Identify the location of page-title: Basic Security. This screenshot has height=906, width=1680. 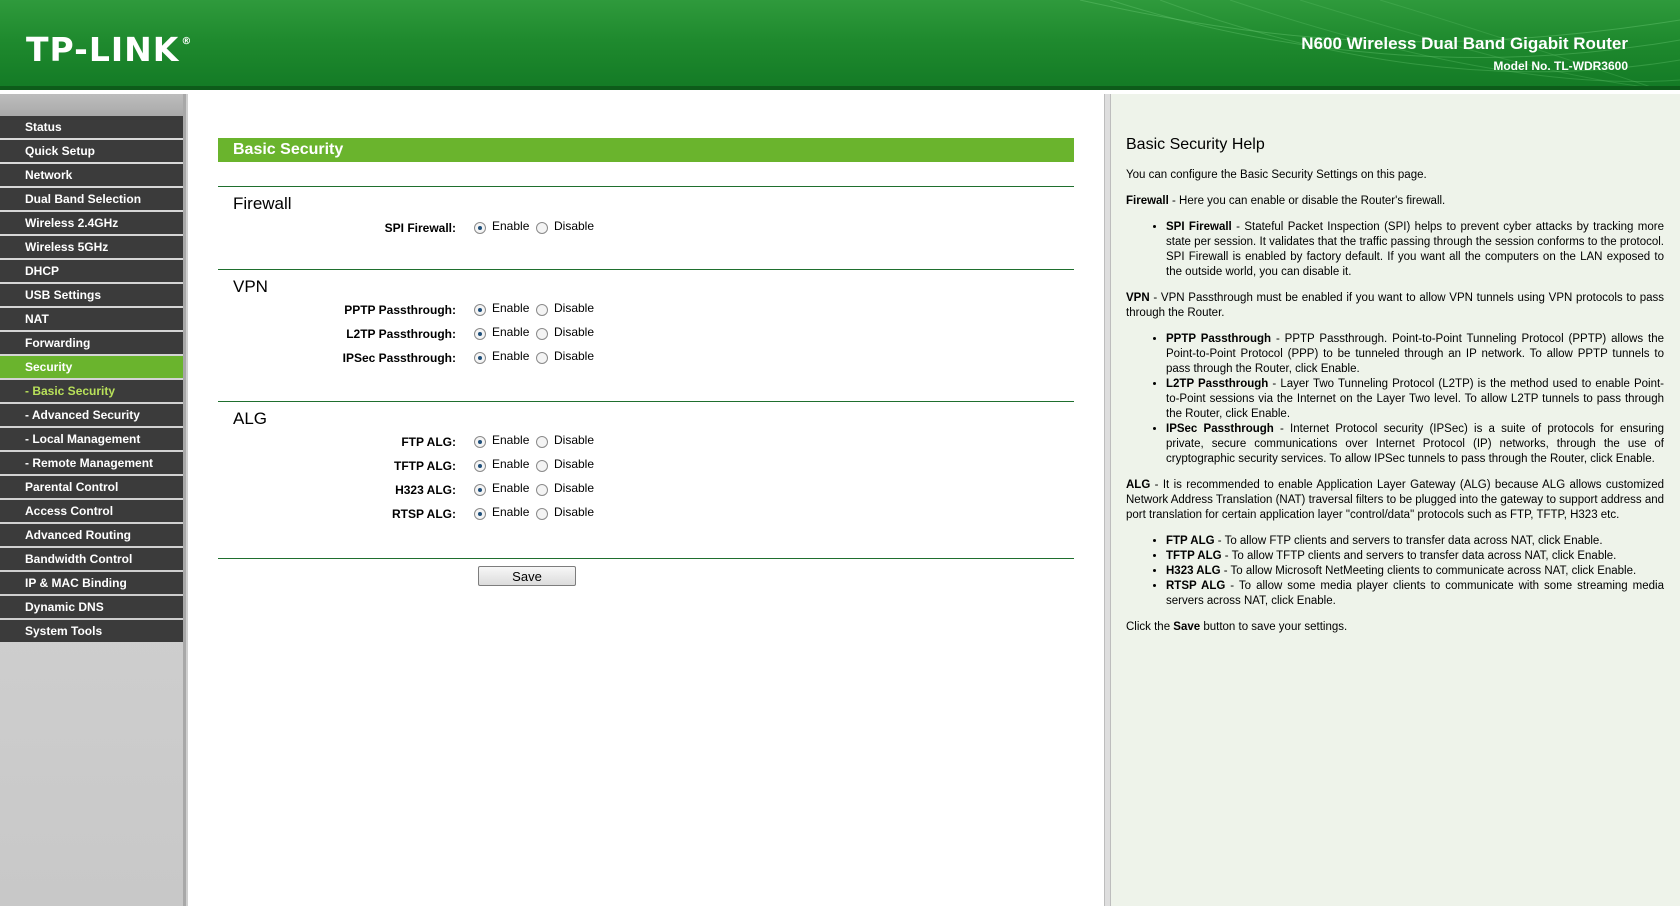
(646, 150).